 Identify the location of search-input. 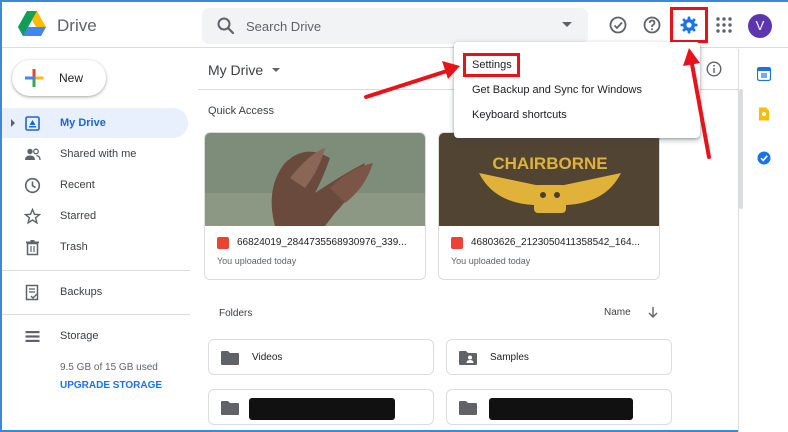
(396, 26).